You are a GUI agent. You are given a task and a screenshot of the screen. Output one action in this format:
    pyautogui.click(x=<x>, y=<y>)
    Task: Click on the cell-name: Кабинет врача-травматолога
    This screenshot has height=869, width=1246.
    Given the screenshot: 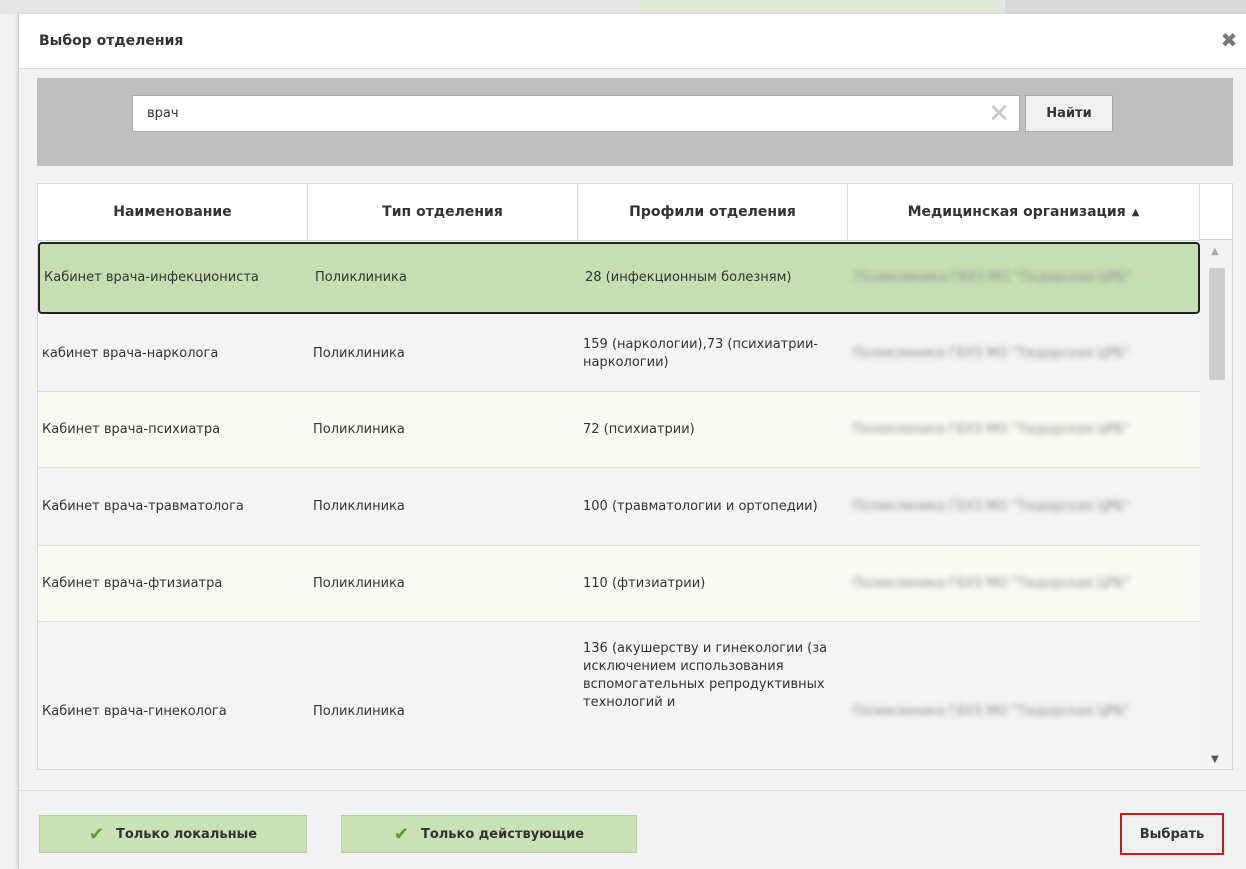 What is the action you would take?
    pyautogui.click(x=143, y=506)
    